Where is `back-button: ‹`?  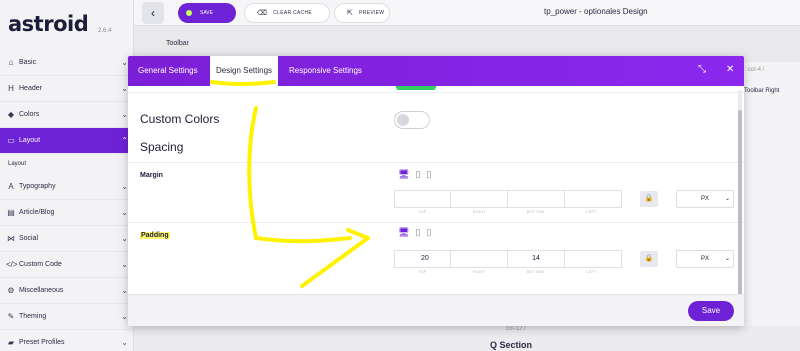
back-button: ‹ is located at coordinates (153, 13).